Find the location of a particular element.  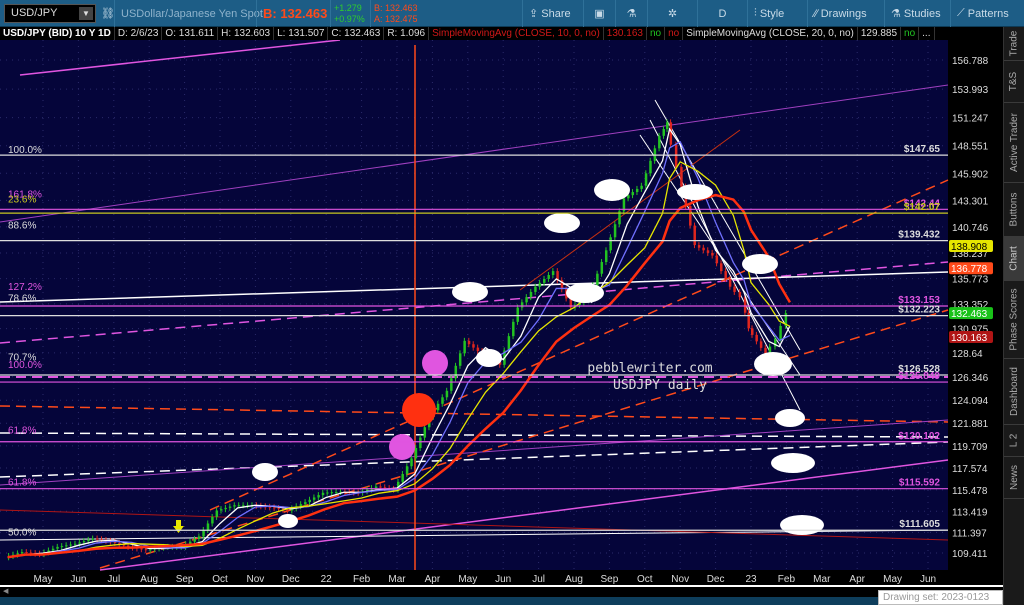

circle-marker is located at coordinates (402, 447).